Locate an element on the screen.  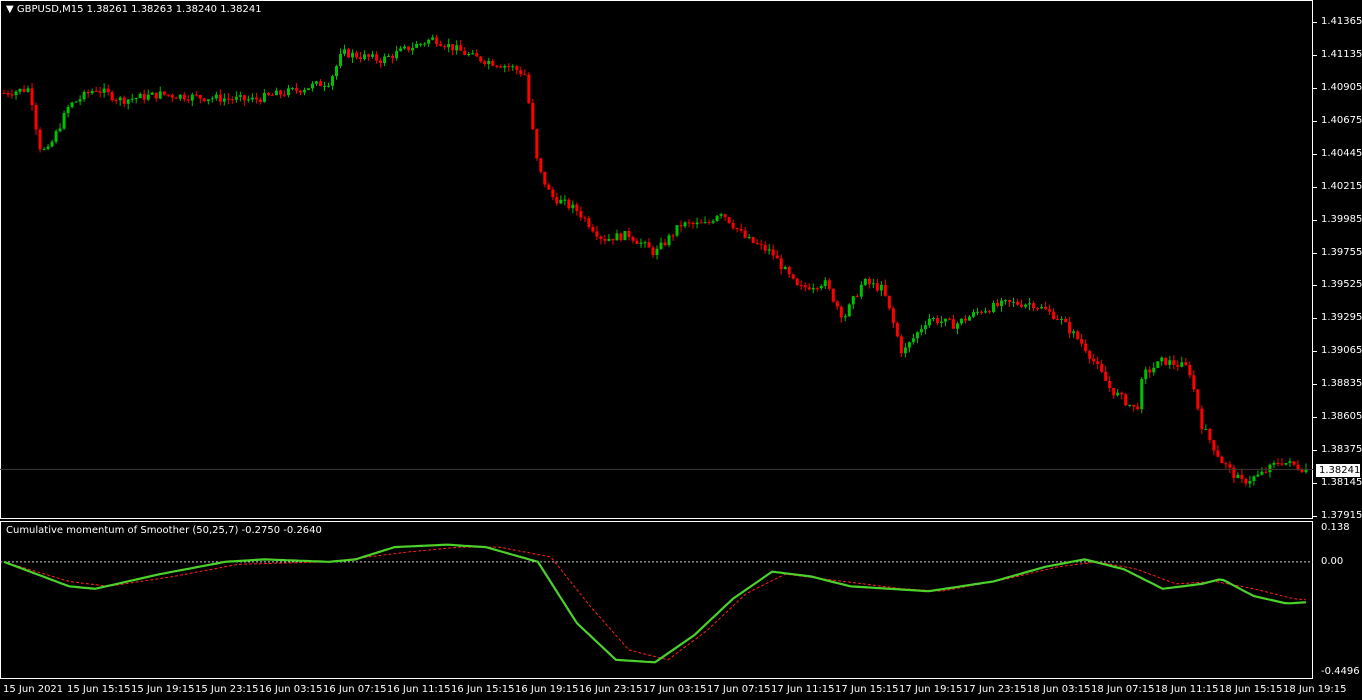
price-axis-label: 1.40215 is located at coordinates (1341, 186).